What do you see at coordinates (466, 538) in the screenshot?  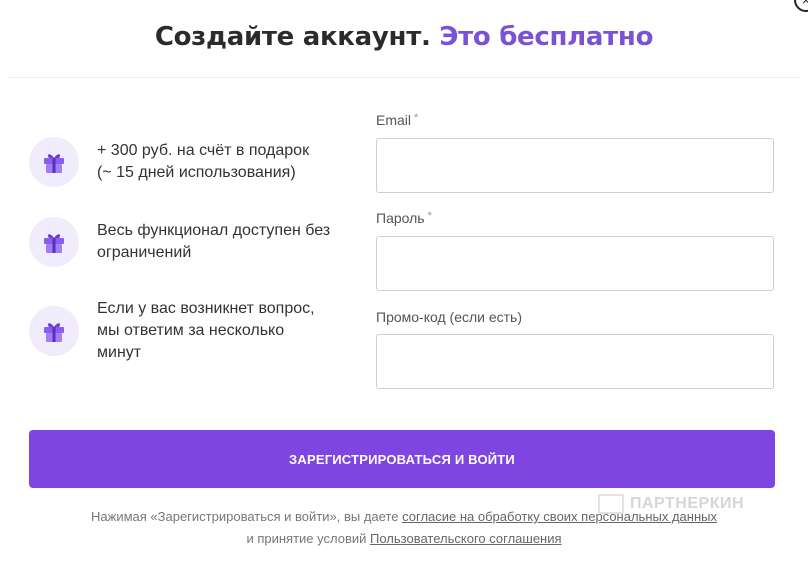 I see `user-agreement-link: Пользовательского соглашения` at bounding box center [466, 538].